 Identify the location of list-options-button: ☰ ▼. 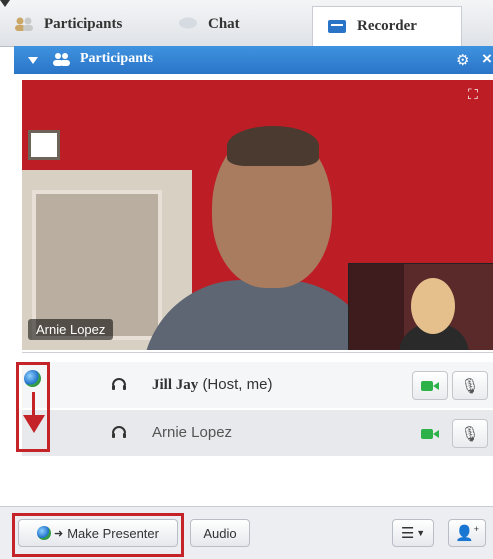
(413, 533).